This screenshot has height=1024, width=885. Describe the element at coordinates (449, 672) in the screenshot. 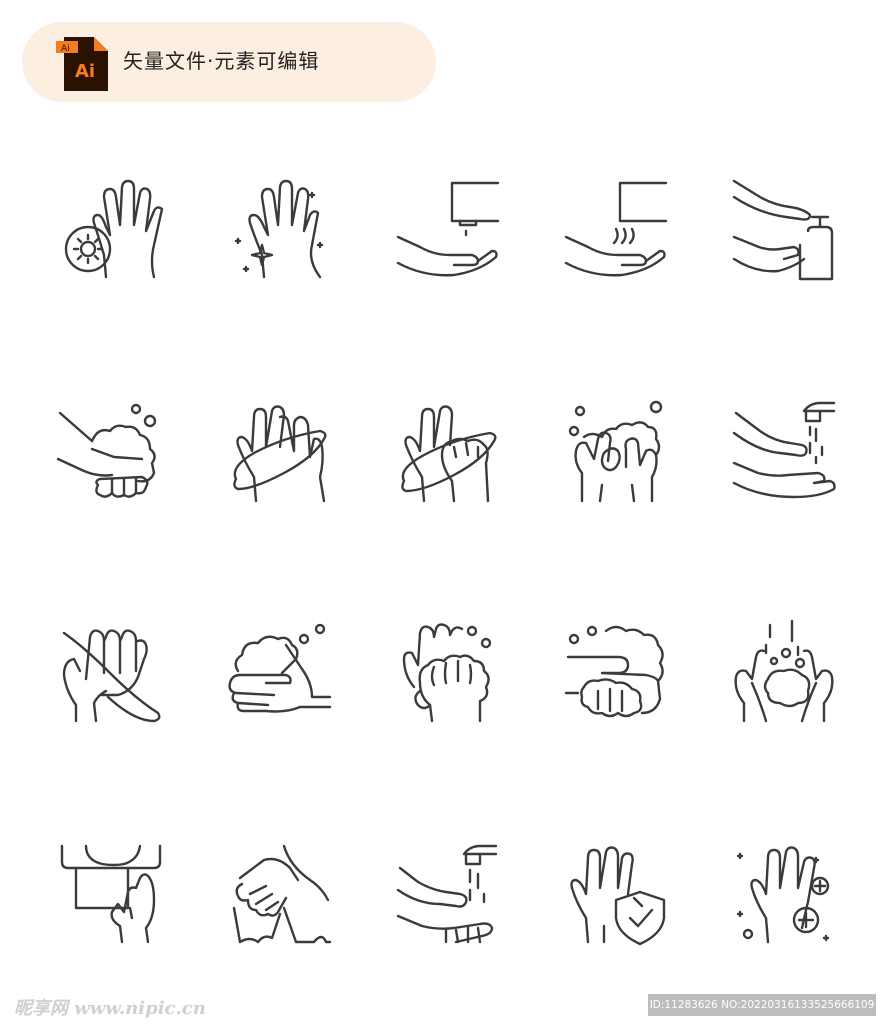

I see `scrub-fingertips-icon` at that location.